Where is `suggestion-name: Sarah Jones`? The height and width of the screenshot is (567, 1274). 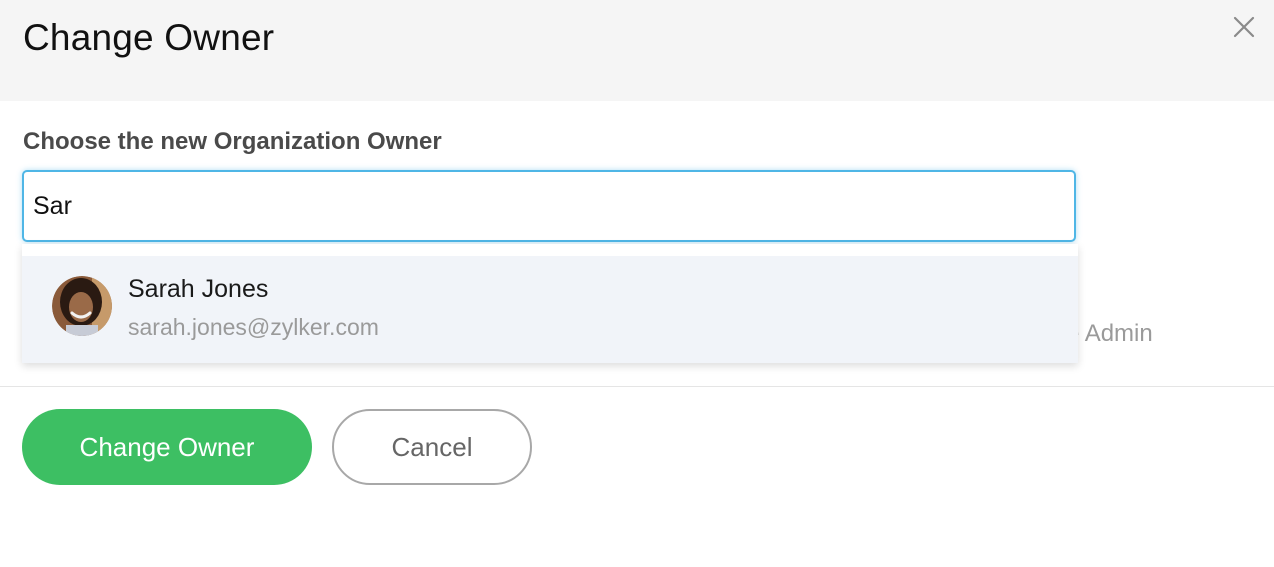 suggestion-name: Sarah Jones is located at coordinates (198, 289).